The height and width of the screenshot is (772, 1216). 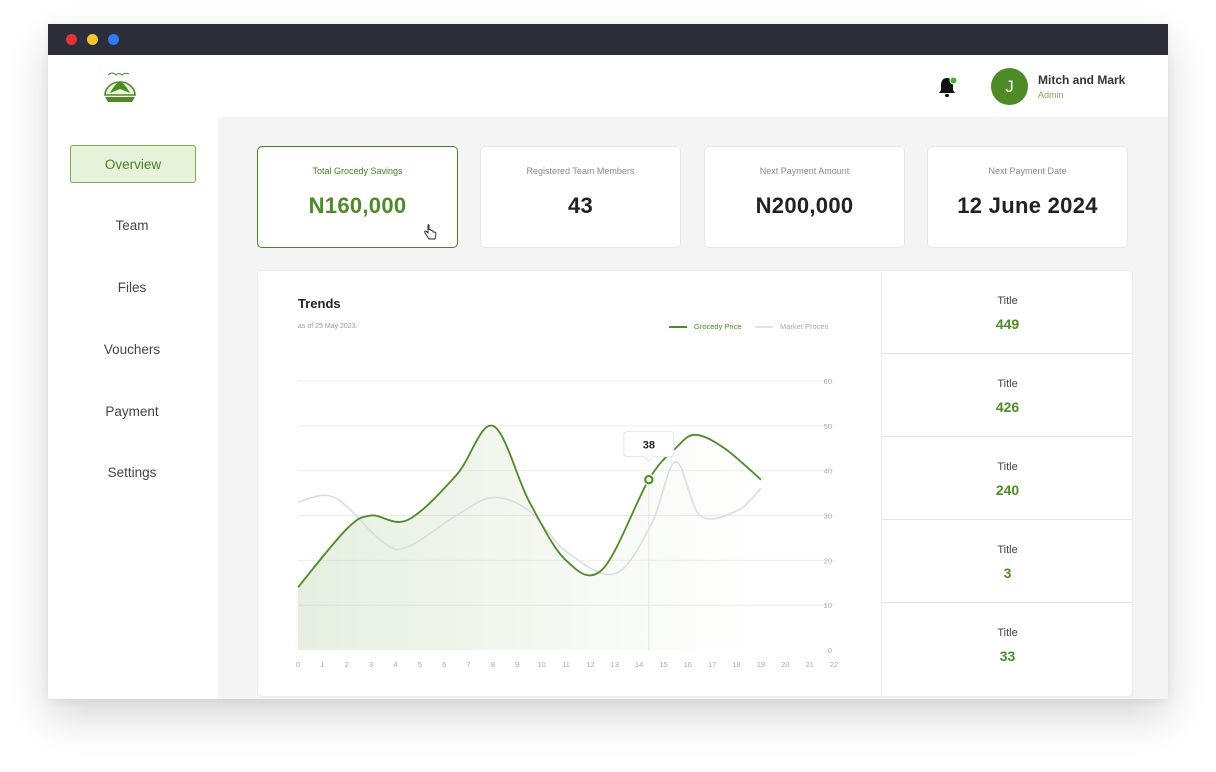 I want to click on user-name: Mitch and Mark, so click(x=1082, y=80).